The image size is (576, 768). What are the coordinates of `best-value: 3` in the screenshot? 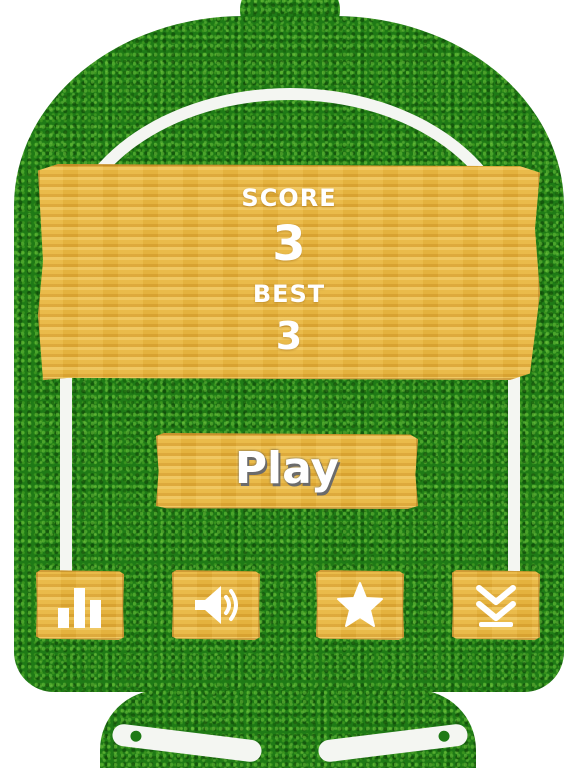 It's located at (289, 336).